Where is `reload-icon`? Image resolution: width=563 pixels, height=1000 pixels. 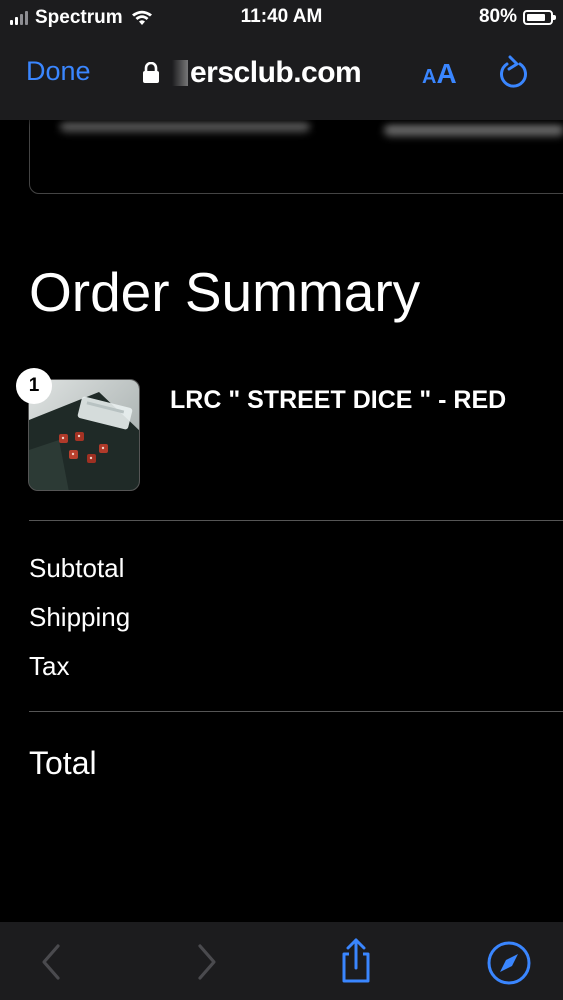 reload-icon is located at coordinates (514, 73).